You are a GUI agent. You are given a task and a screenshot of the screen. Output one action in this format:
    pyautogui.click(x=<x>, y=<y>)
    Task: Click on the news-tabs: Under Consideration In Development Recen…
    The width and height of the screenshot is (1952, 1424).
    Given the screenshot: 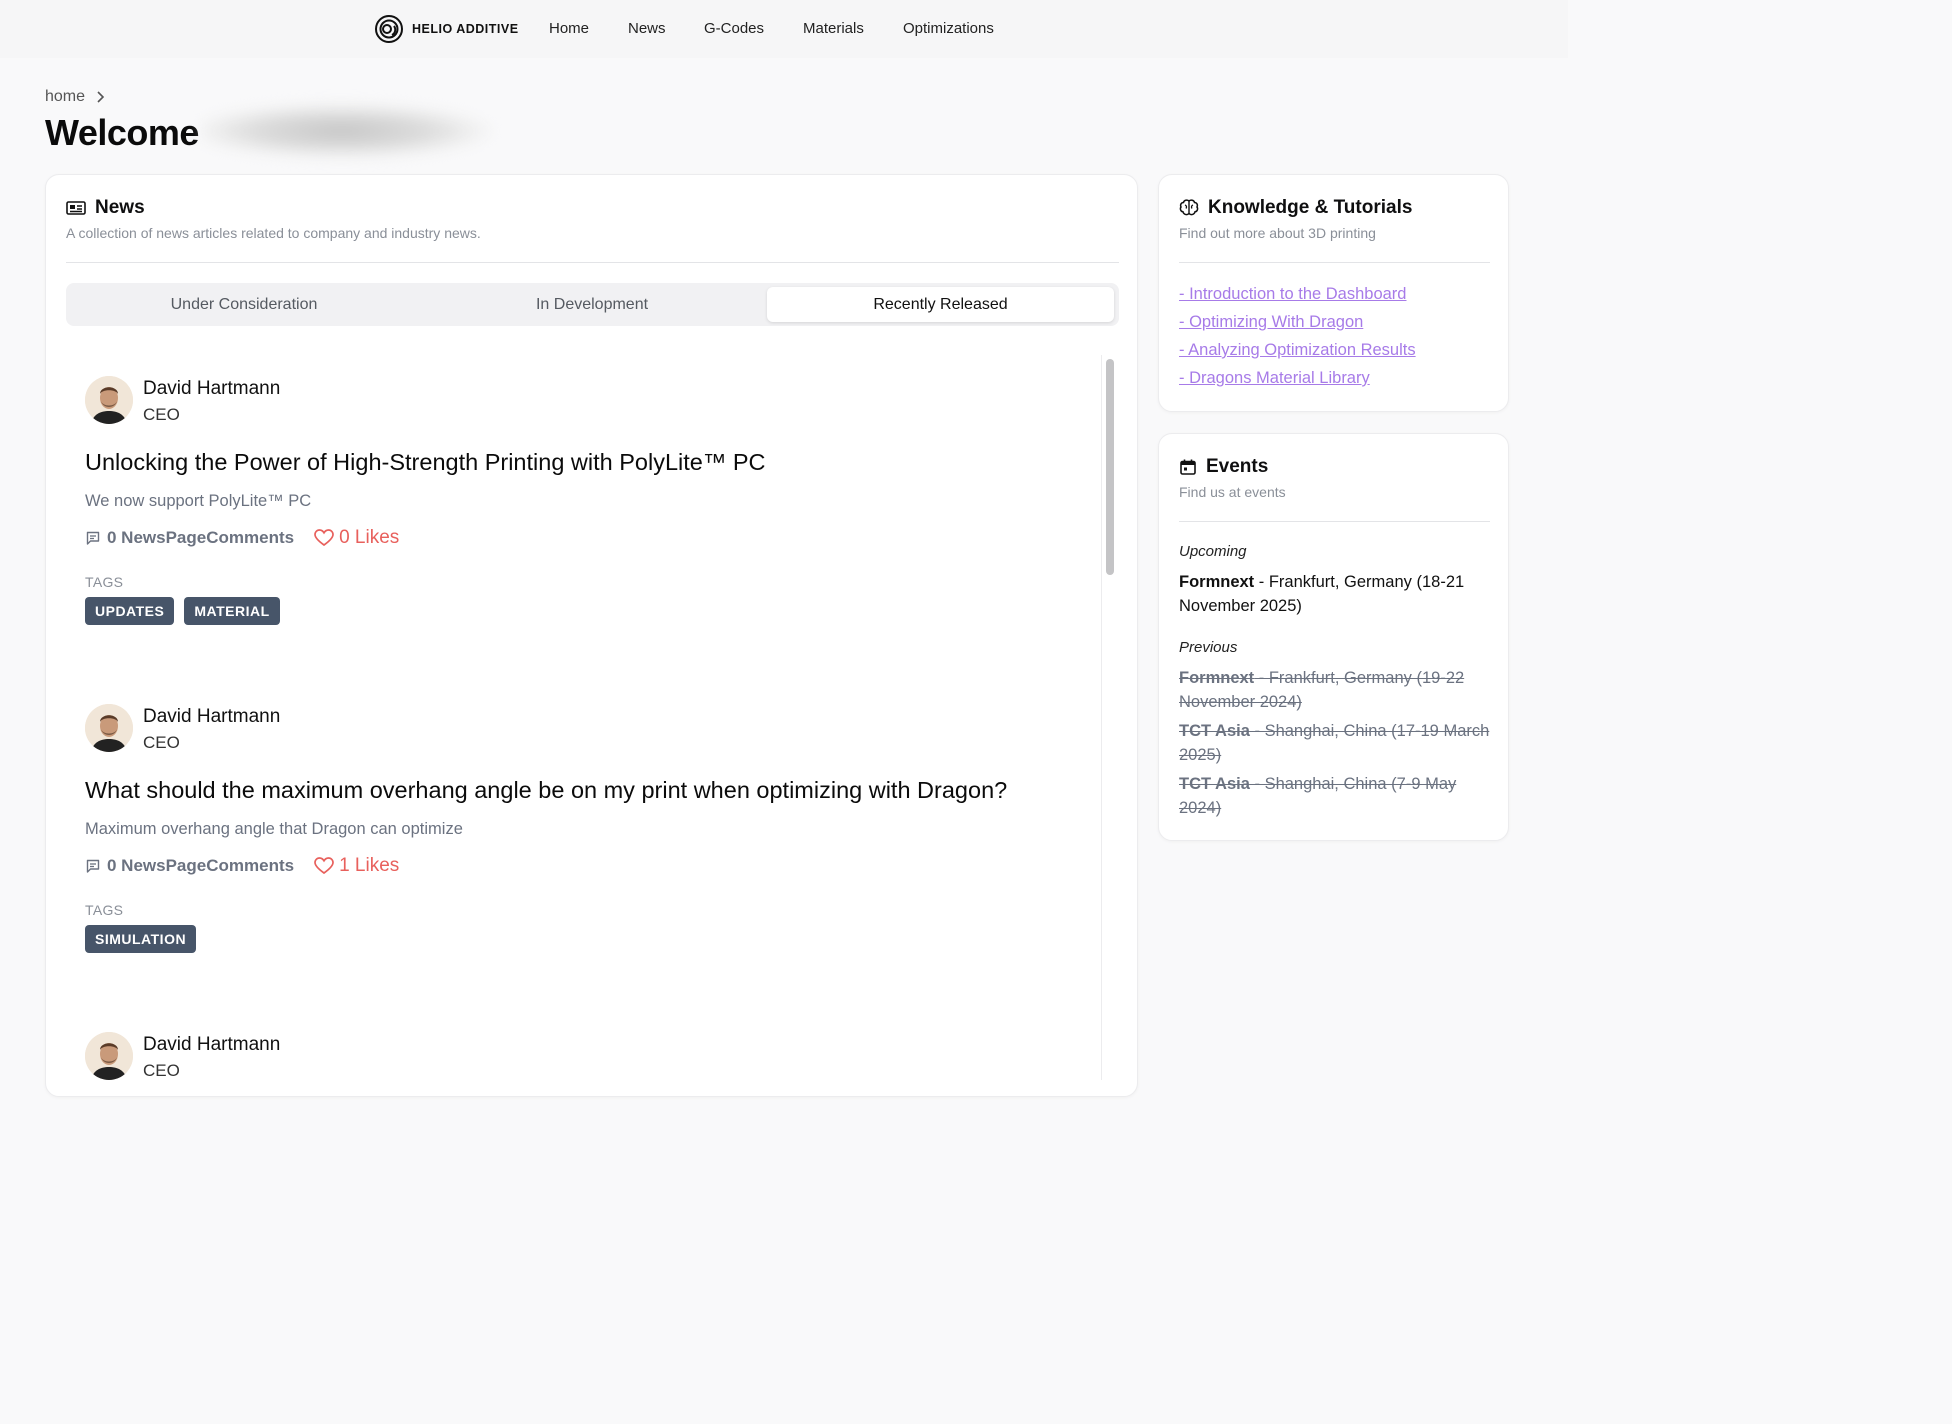 What is the action you would take?
    pyautogui.click(x=592, y=304)
    